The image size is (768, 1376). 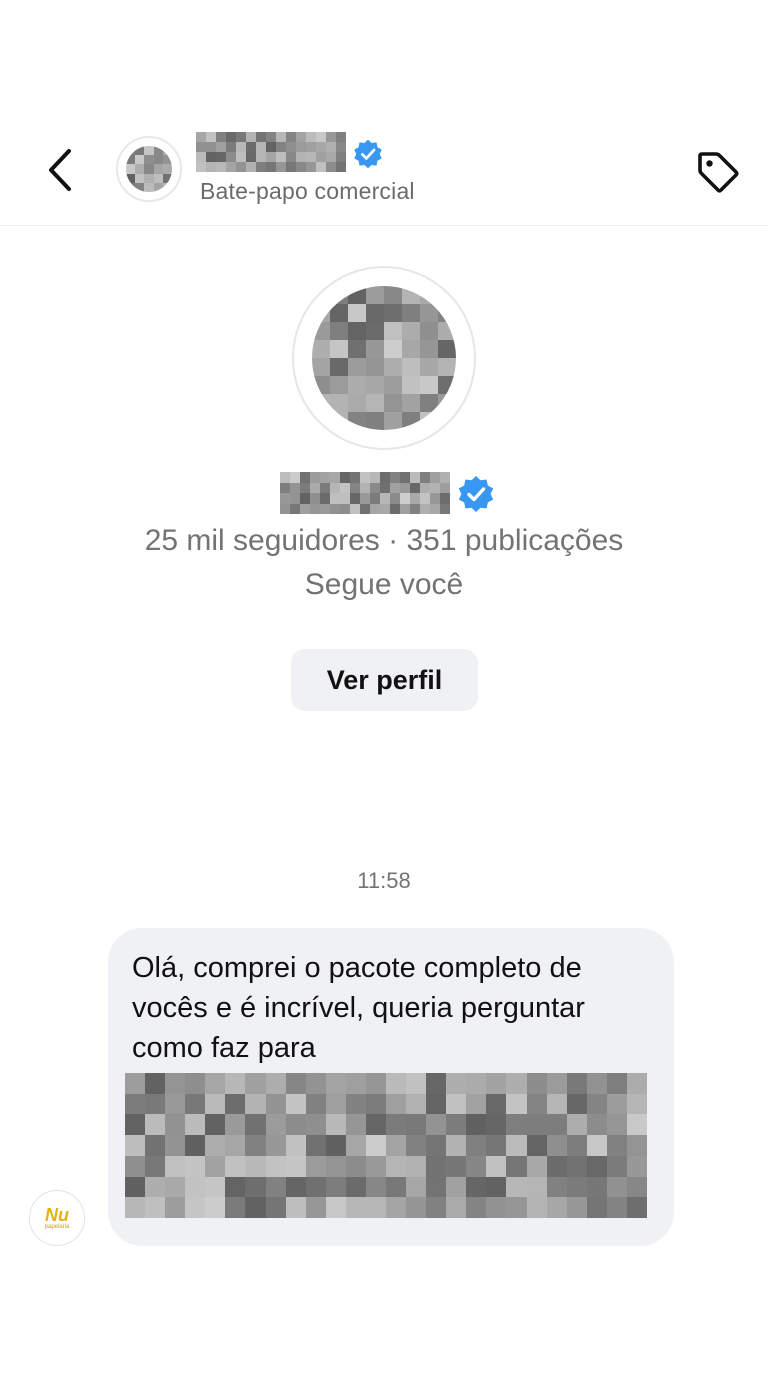 What do you see at coordinates (60, 170) in the screenshot?
I see `back-button` at bounding box center [60, 170].